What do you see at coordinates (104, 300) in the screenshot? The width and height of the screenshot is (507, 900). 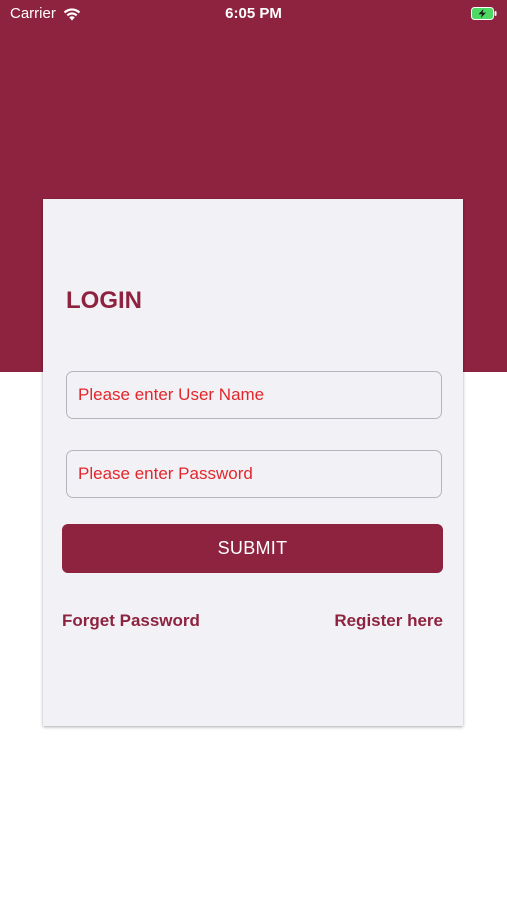 I see `login-title: LOGIN` at bounding box center [104, 300].